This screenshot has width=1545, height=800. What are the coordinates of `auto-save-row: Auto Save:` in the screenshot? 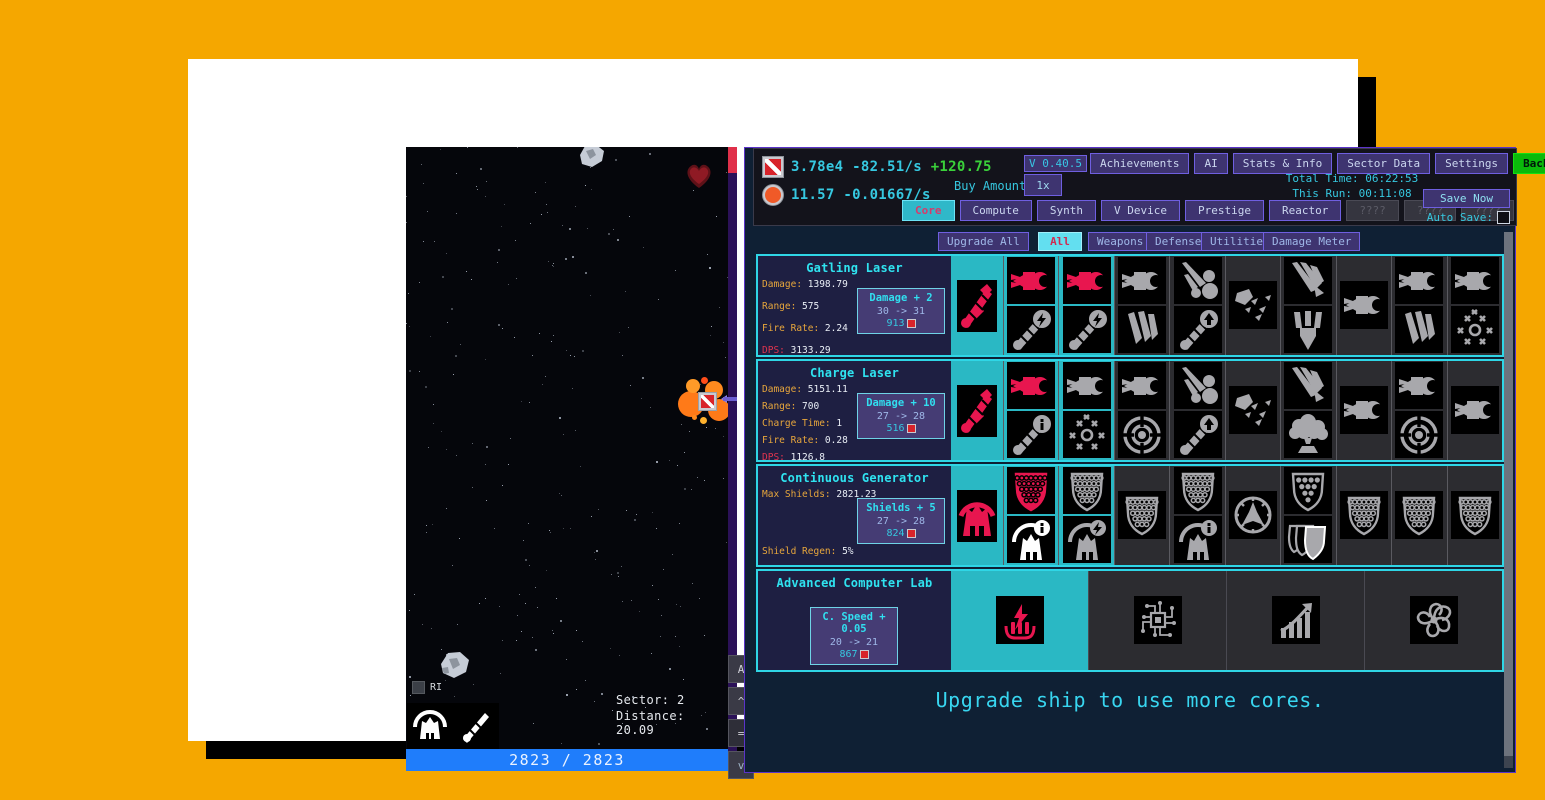 It's located at (1466, 217).